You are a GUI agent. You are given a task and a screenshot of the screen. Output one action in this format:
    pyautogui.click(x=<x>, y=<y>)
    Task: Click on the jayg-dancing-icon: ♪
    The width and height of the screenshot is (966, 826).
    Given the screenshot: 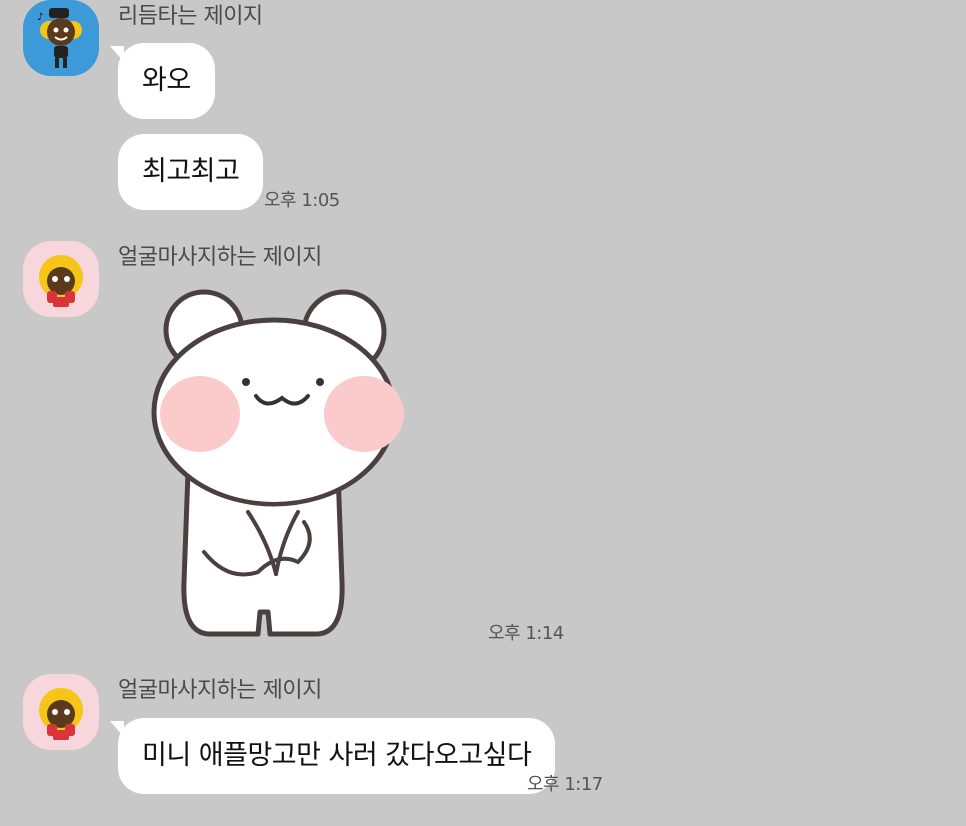 What is the action you would take?
    pyautogui.click(x=59, y=38)
    